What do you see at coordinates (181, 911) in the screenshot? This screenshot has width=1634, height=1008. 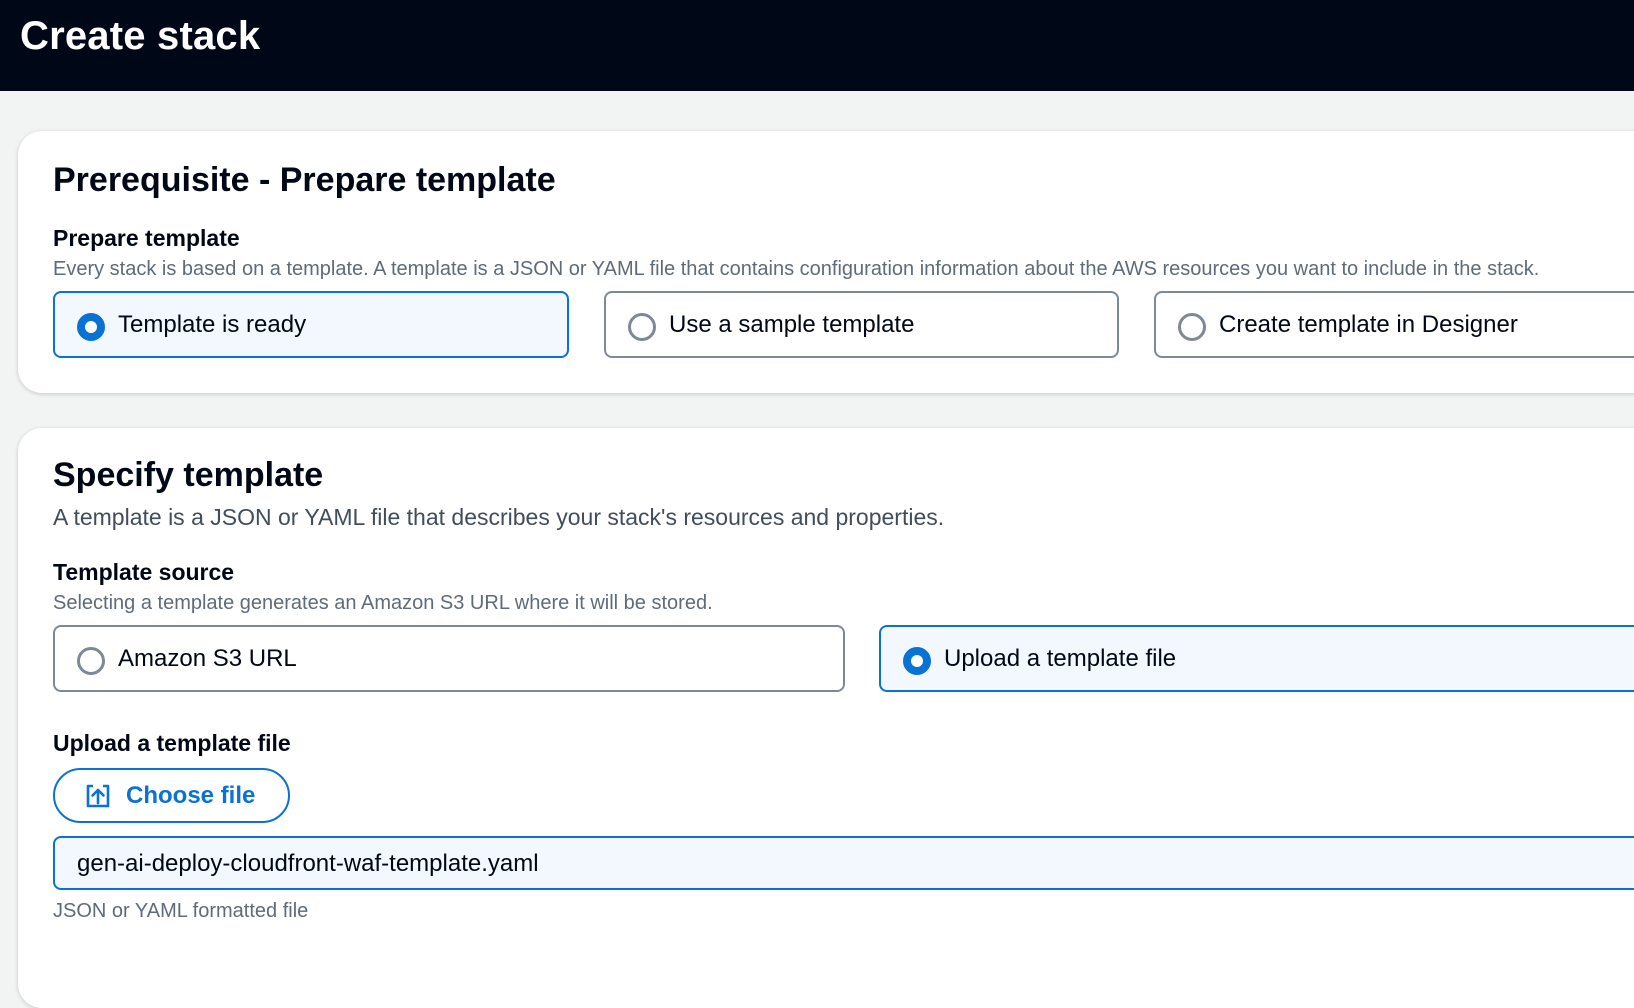 I see `file-format-hint: JSON or YAML formatted file` at bounding box center [181, 911].